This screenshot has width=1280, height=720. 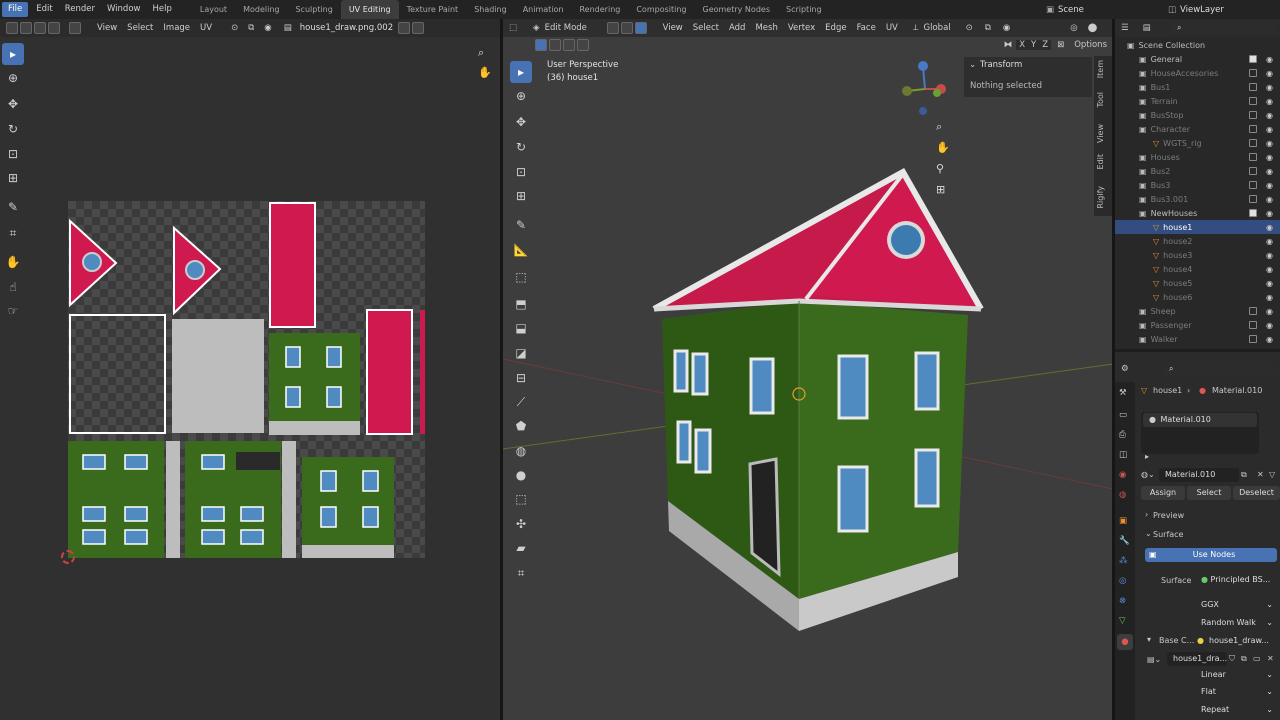 I want to click on outliner-row: ▽ house4 ◉, so click(x=1197, y=269).